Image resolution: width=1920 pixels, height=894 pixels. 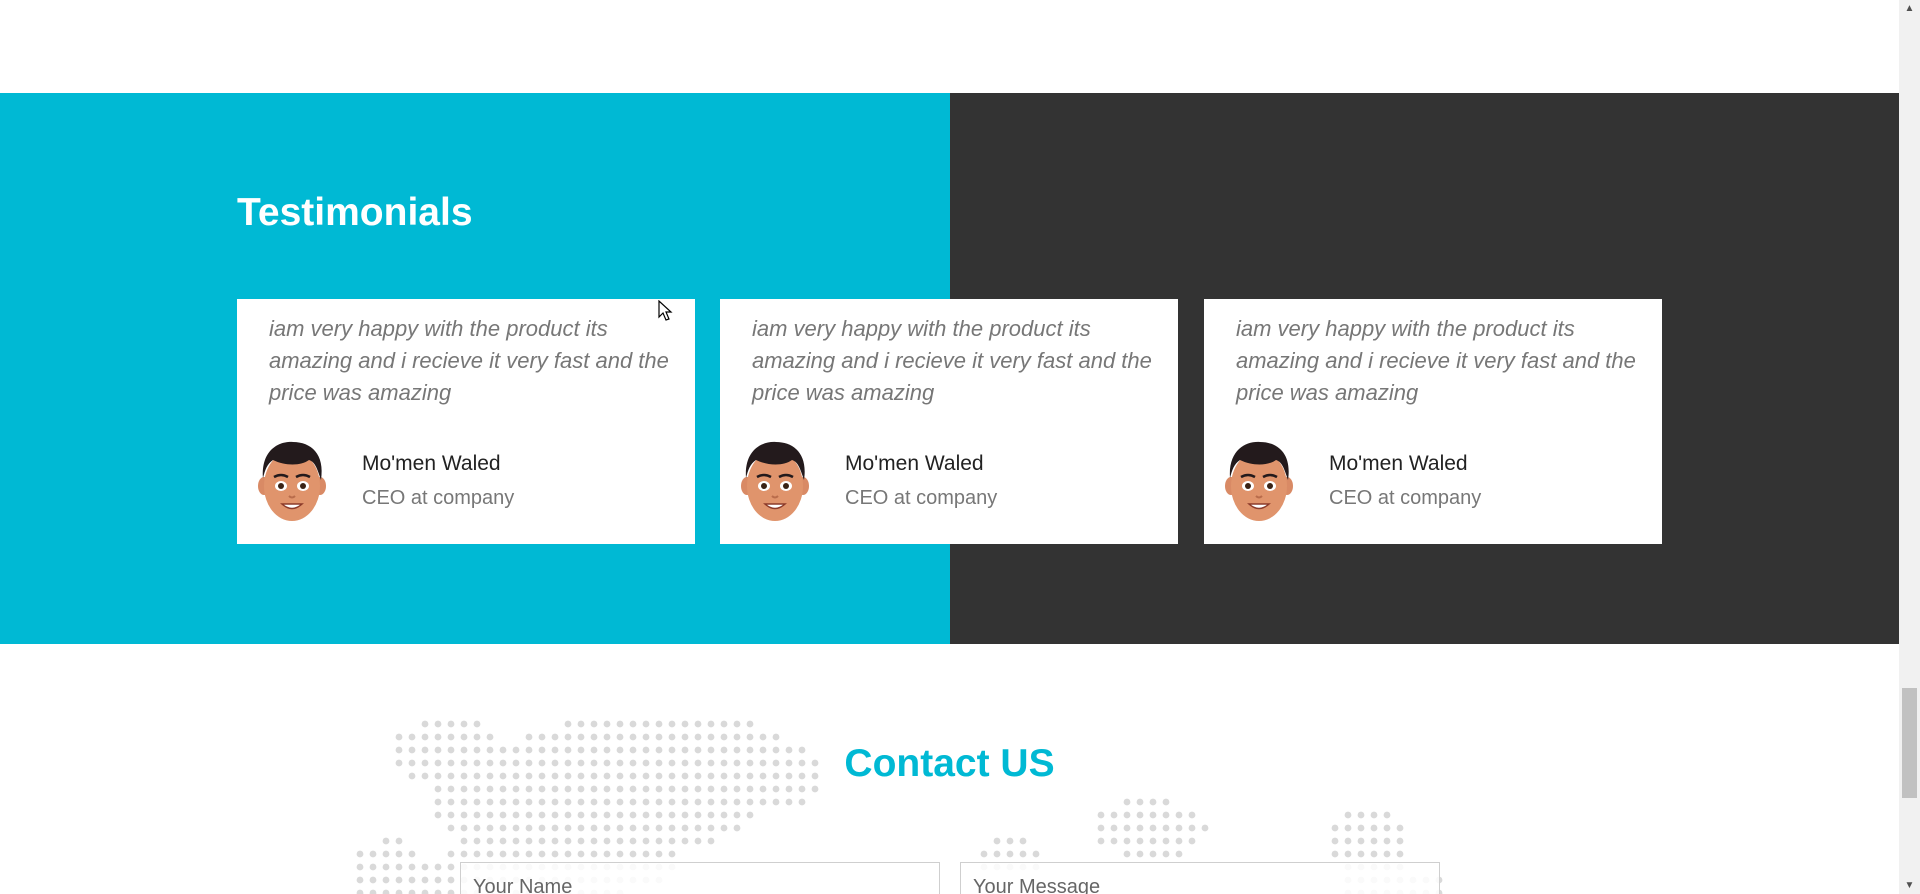 I want to click on vertical-scrollbar: ▲ ▼, so click(x=1909, y=447).